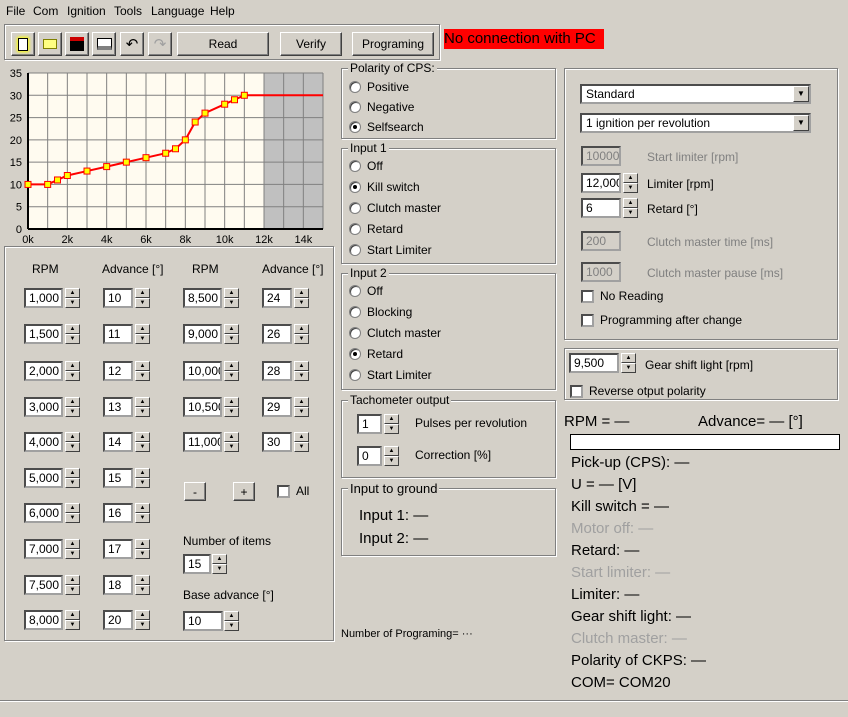  What do you see at coordinates (132, 44) in the screenshot?
I see `undo-button: ↶` at bounding box center [132, 44].